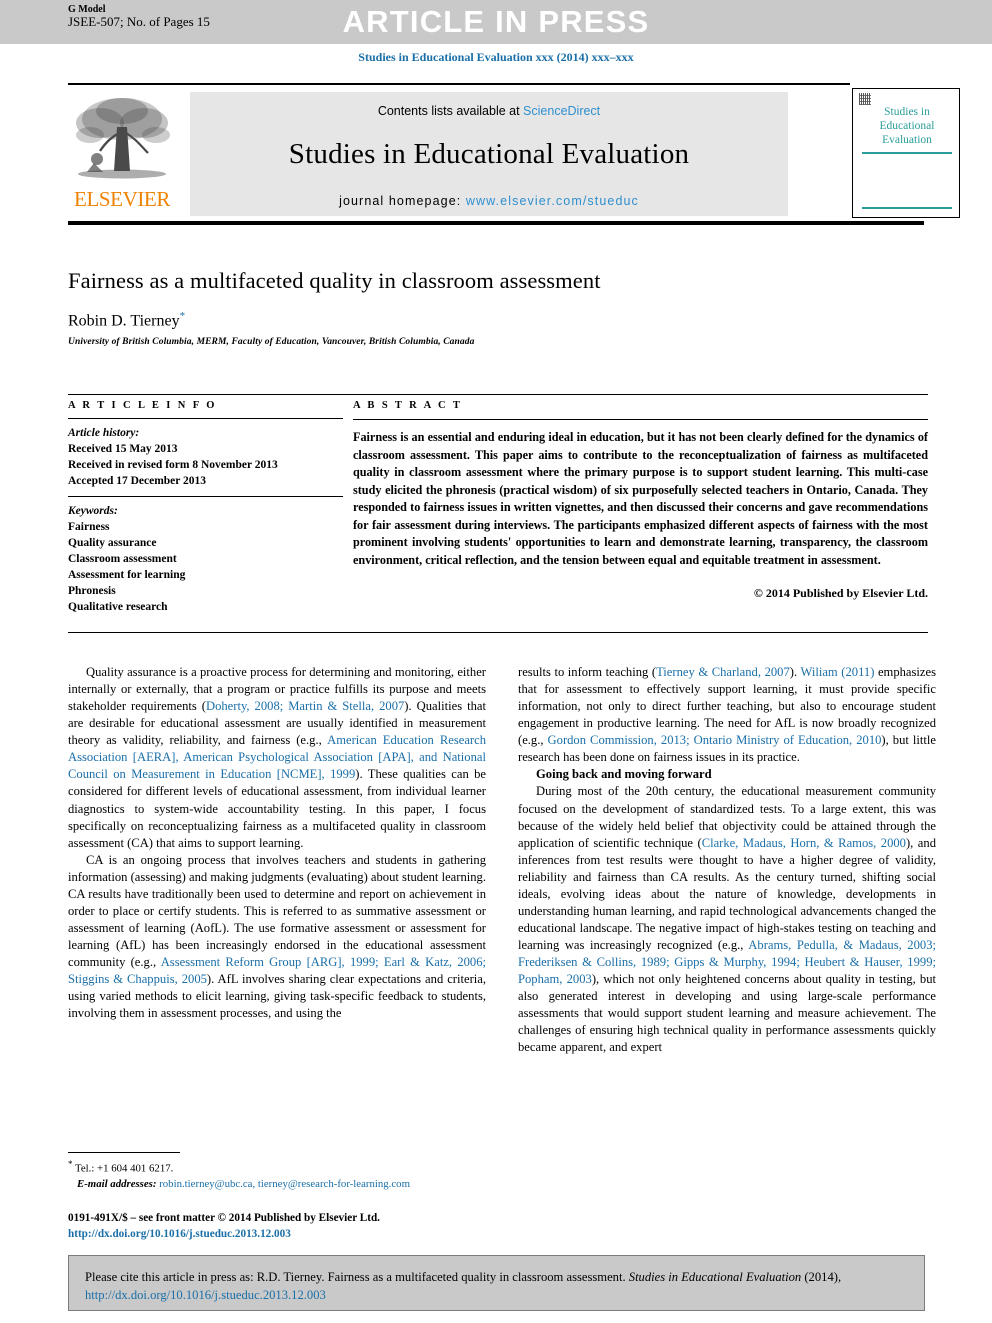  Describe the element at coordinates (124, 321) in the screenshot. I see `author-name: Robin D. Tierney` at that location.